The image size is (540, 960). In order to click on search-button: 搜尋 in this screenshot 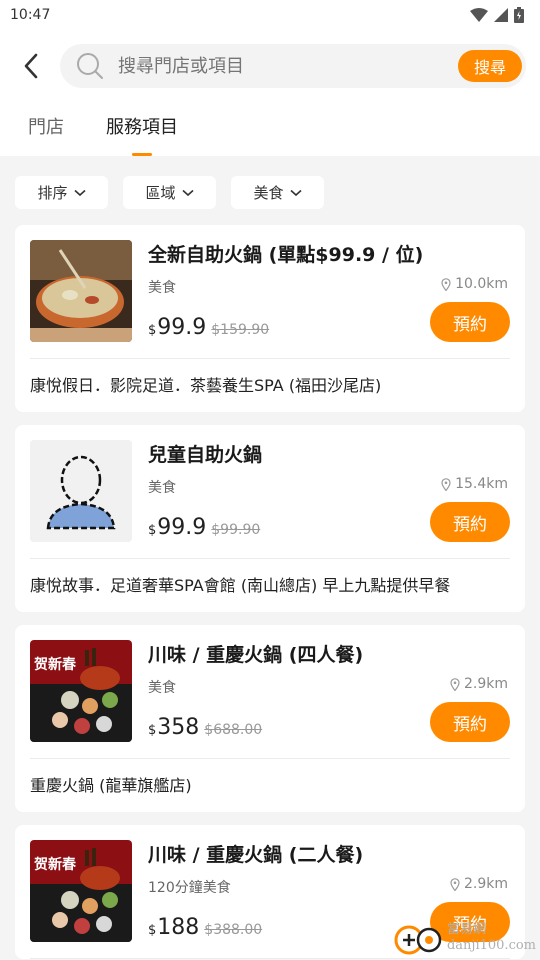, I will do `click(490, 66)`.